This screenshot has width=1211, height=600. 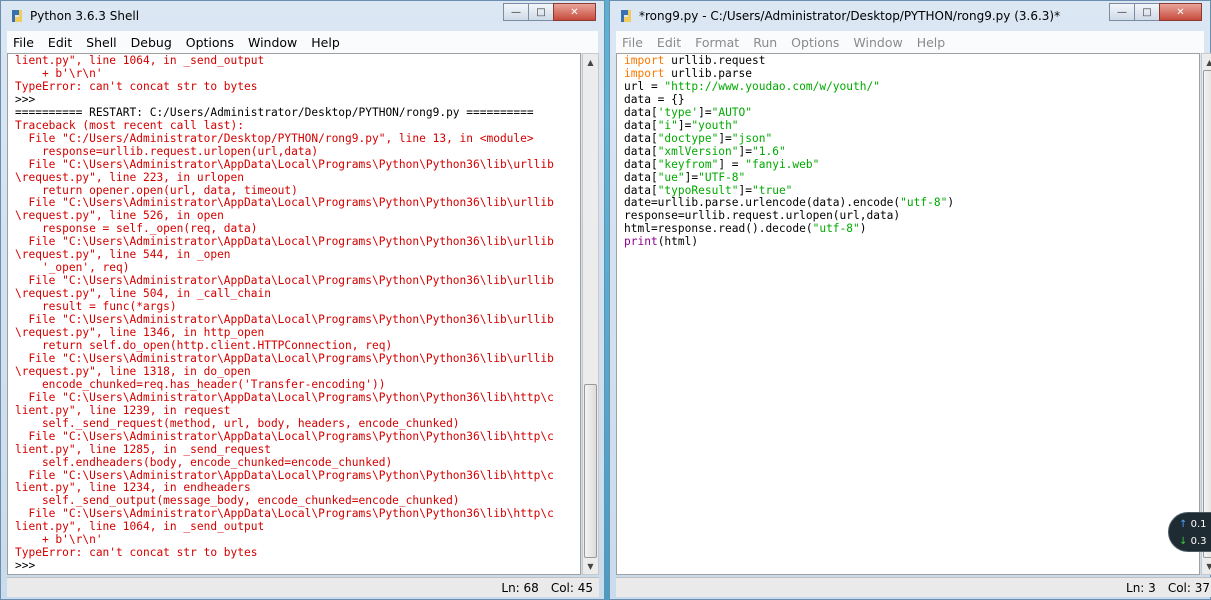 What do you see at coordinates (1183, 524) in the screenshot?
I see `upload-arrow-icon: ↑` at bounding box center [1183, 524].